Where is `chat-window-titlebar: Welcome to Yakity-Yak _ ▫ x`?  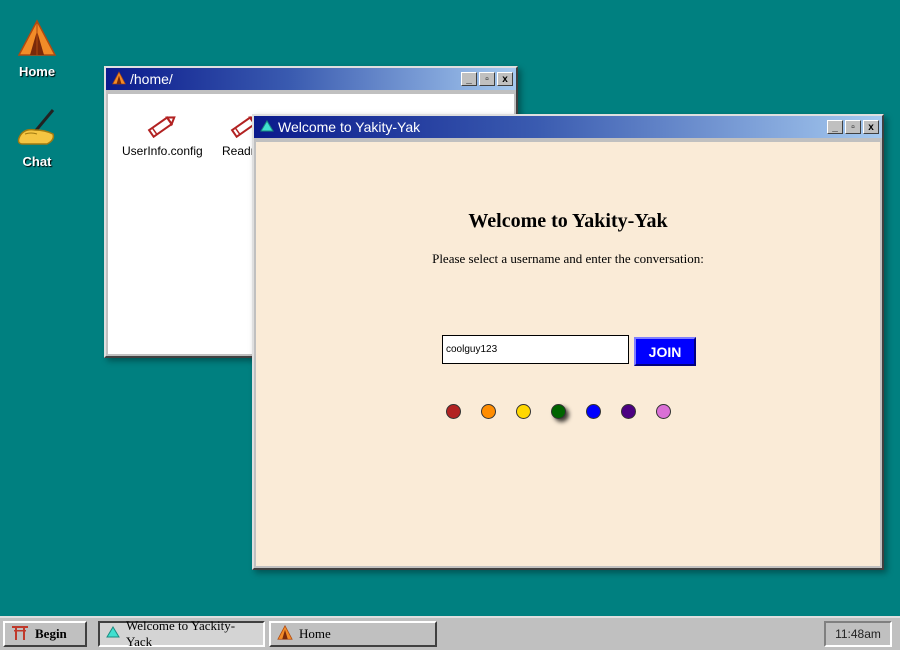
chat-window-titlebar: Welcome to Yakity-Yak _ ▫ x is located at coordinates (568, 127).